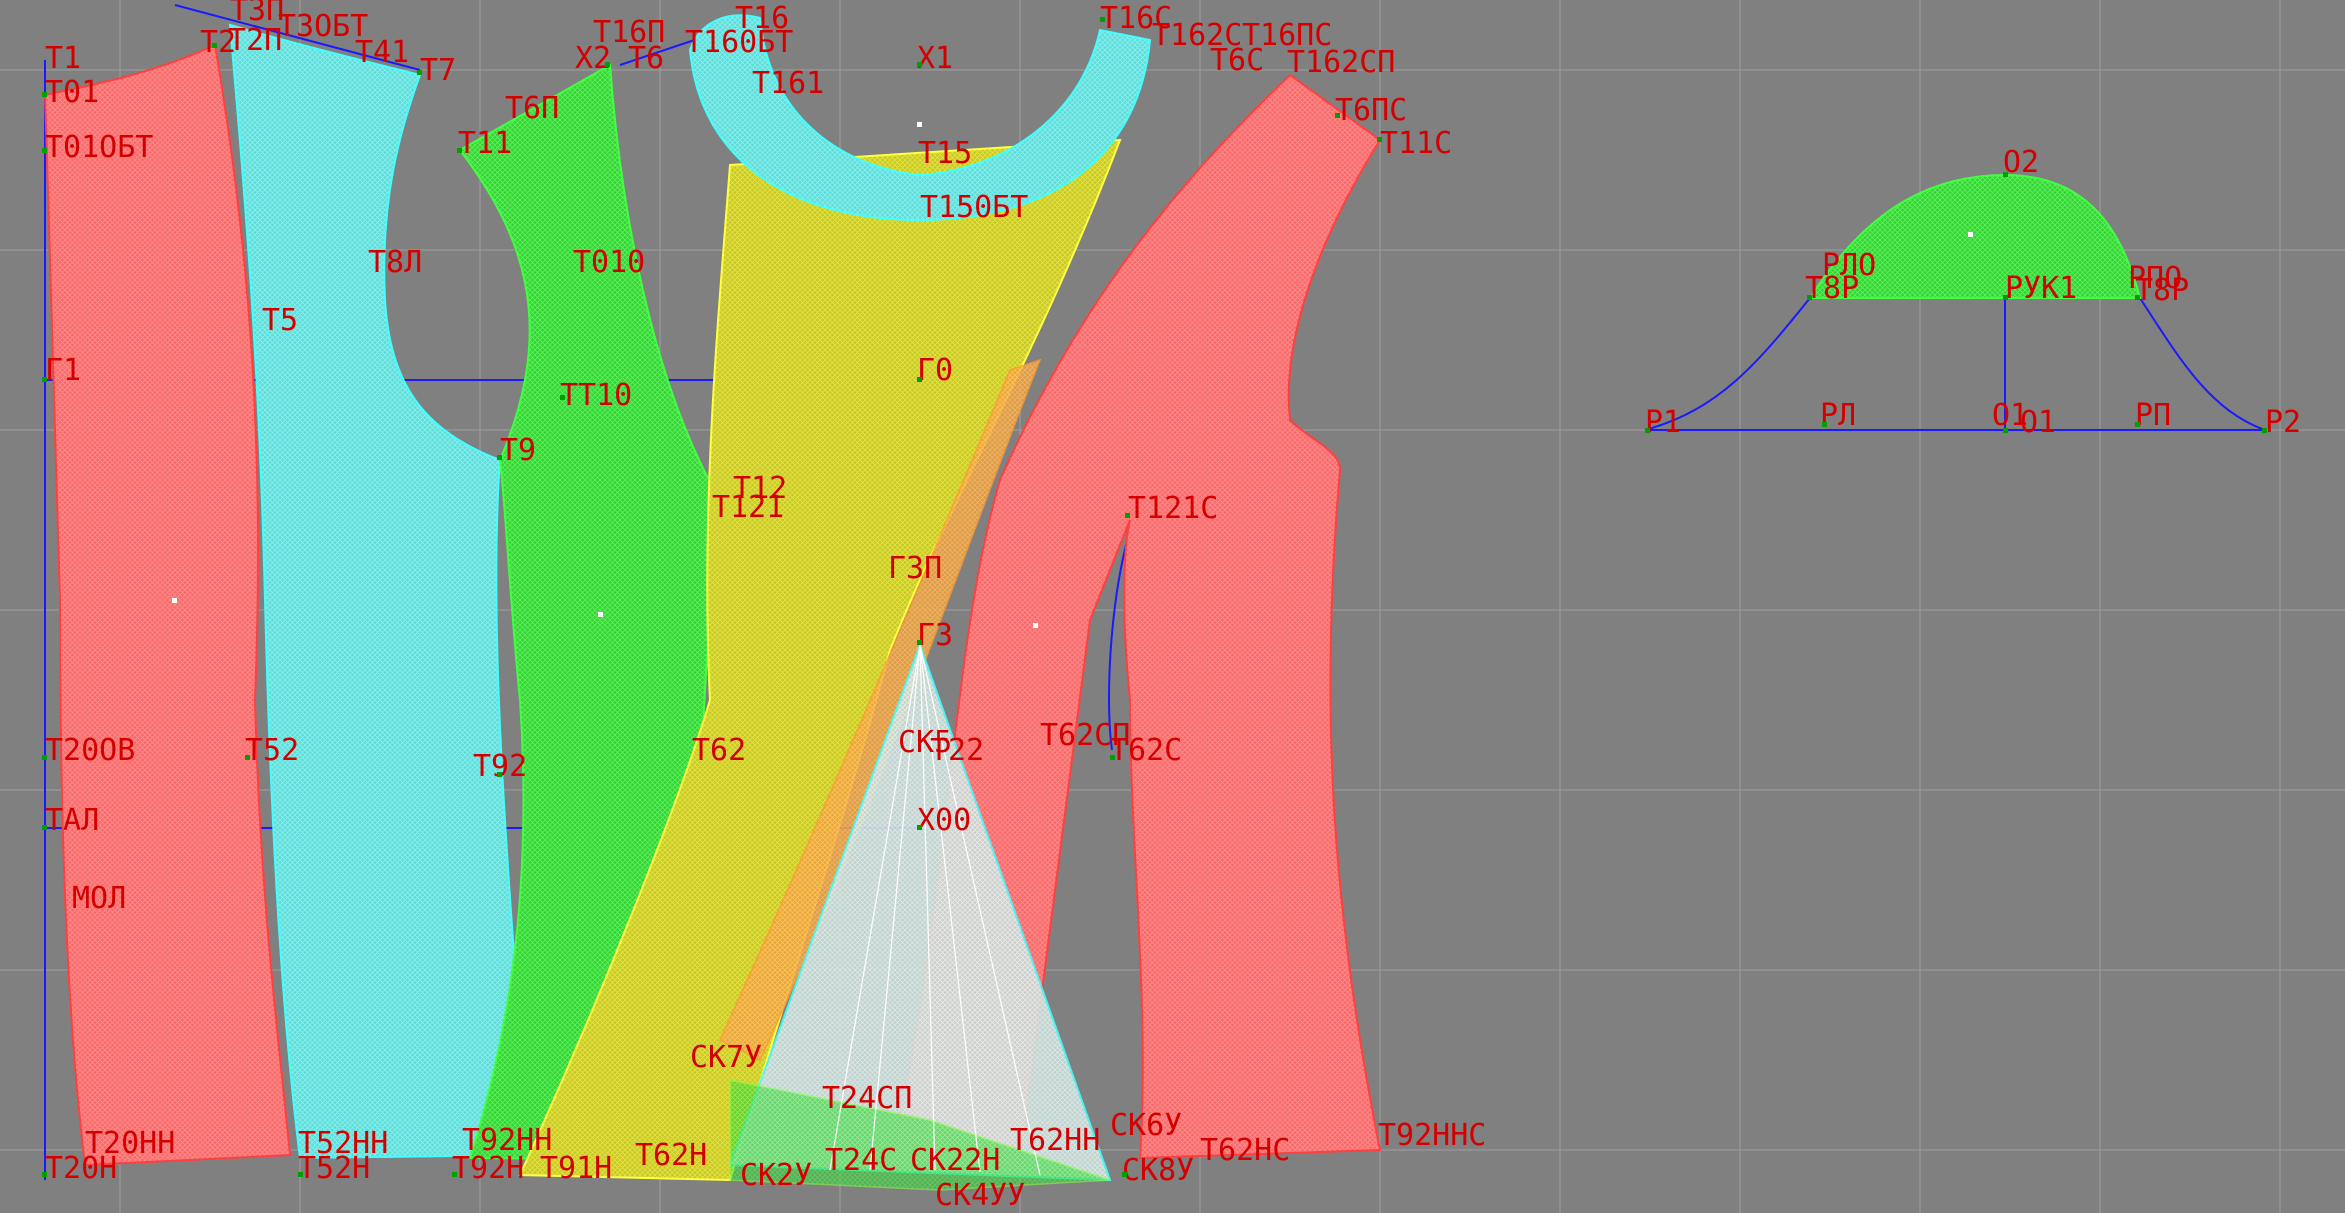 This screenshot has height=1213, width=2345. What do you see at coordinates (2038, 422) in the screenshot?
I see `label-o01: О1` at bounding box center [2038, 422].